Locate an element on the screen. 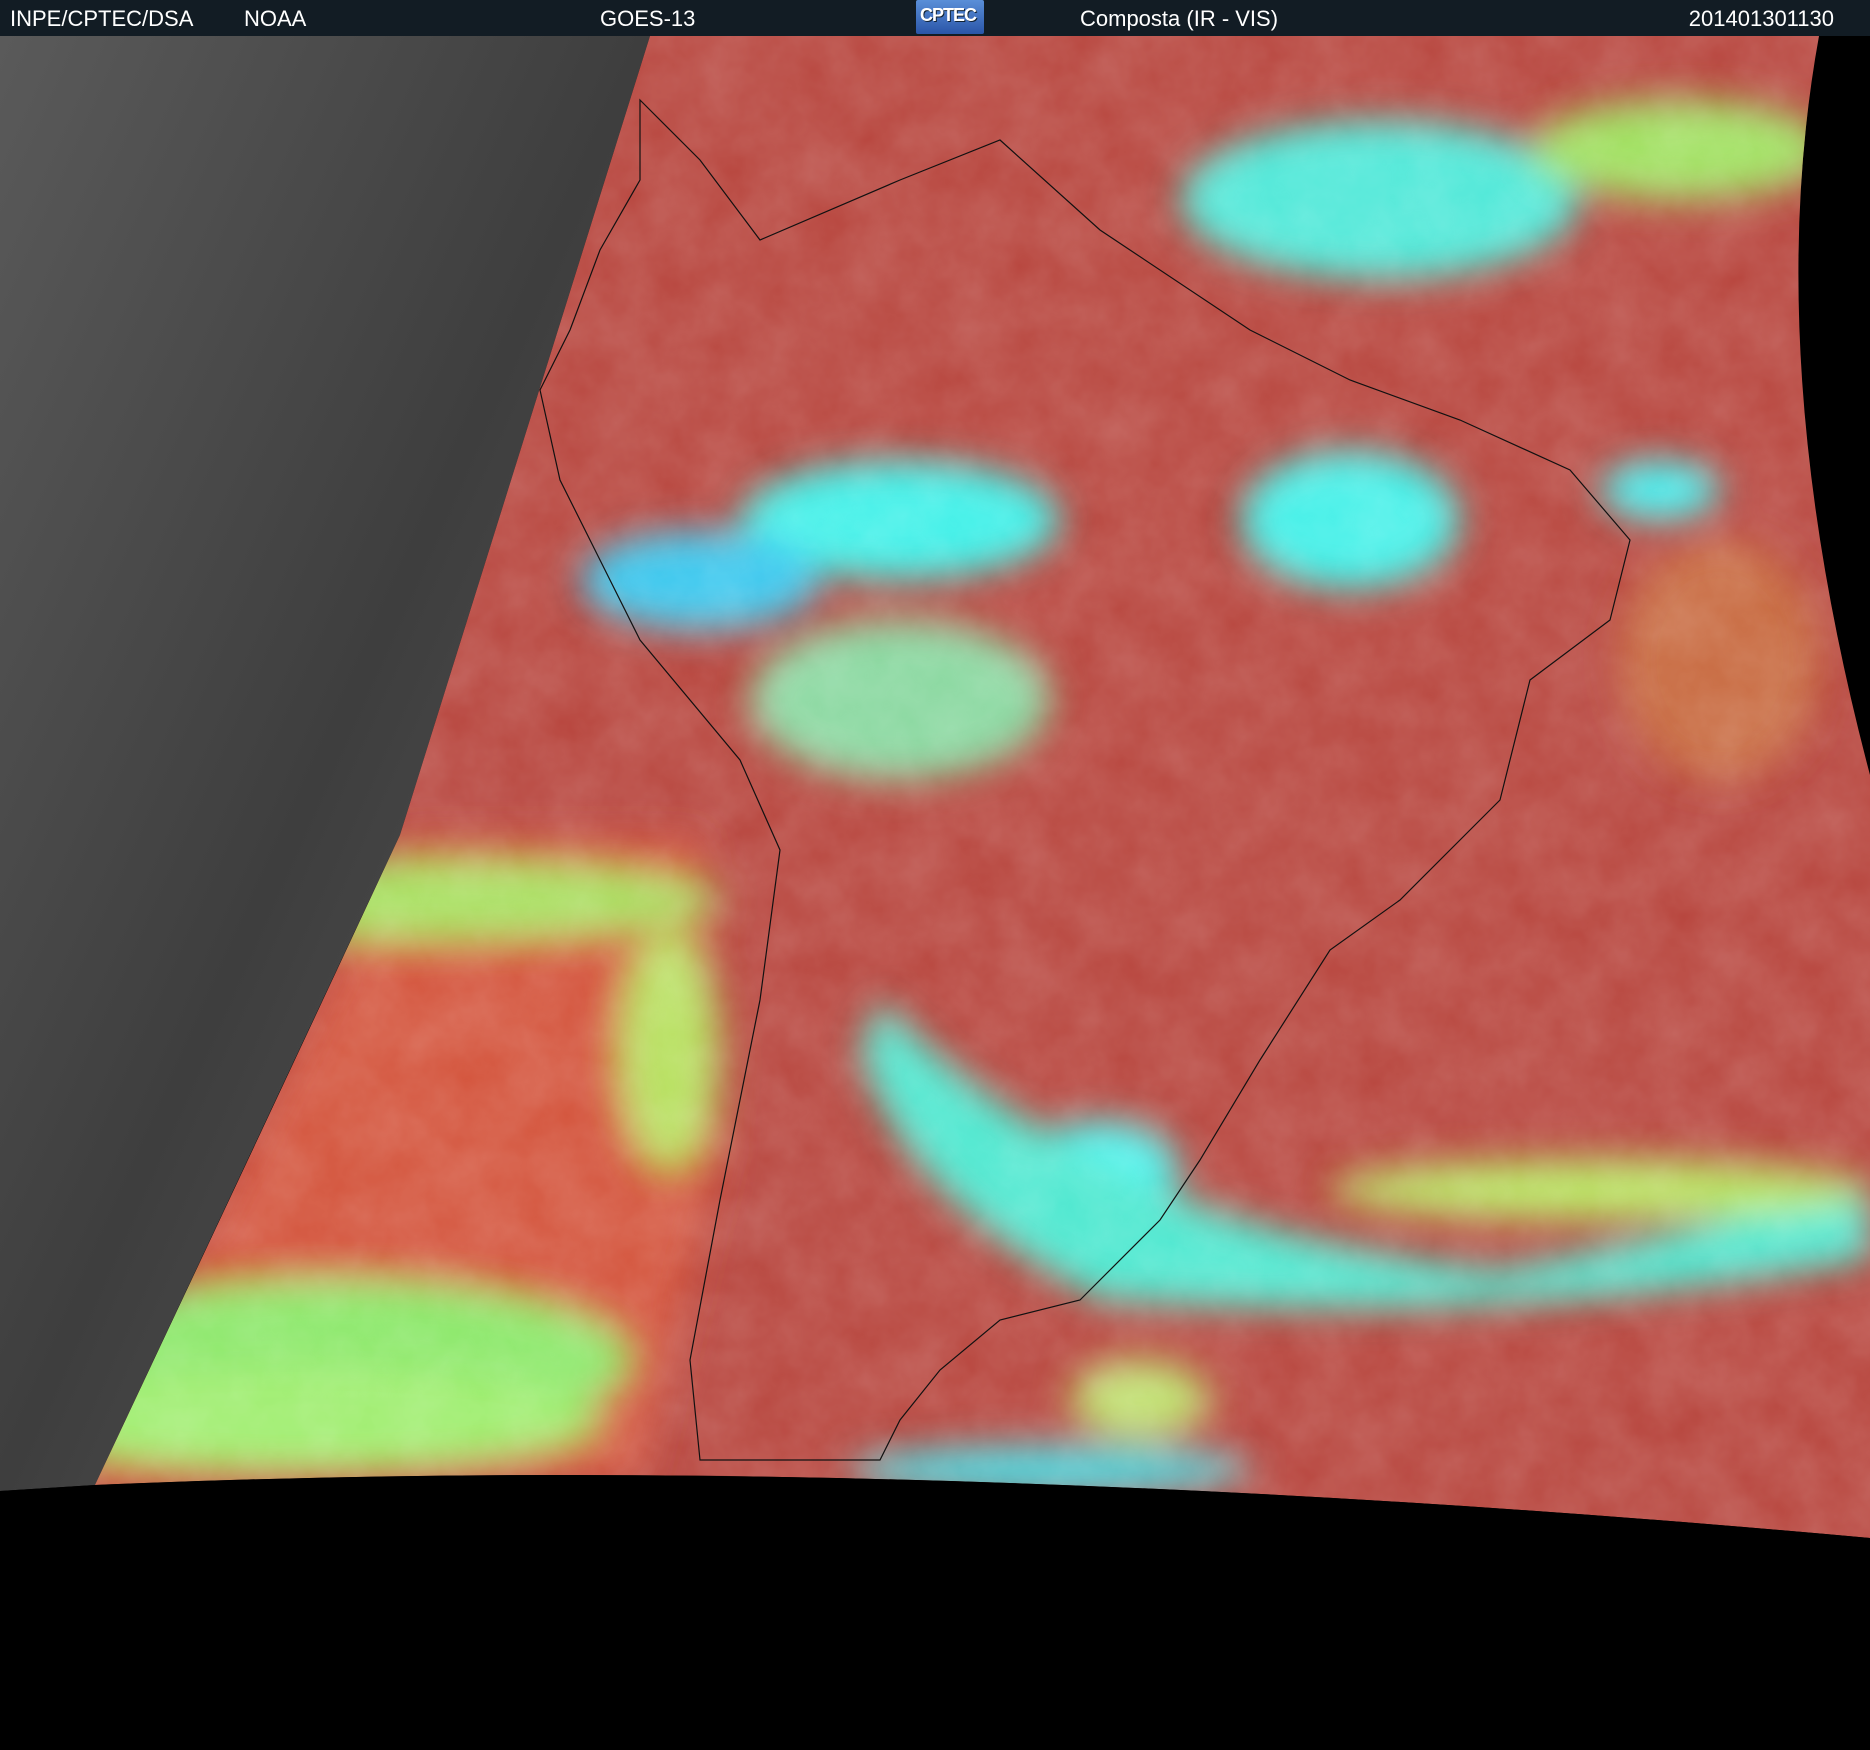  satellite-label: GOES-13 is located at coordinates (648, 18).